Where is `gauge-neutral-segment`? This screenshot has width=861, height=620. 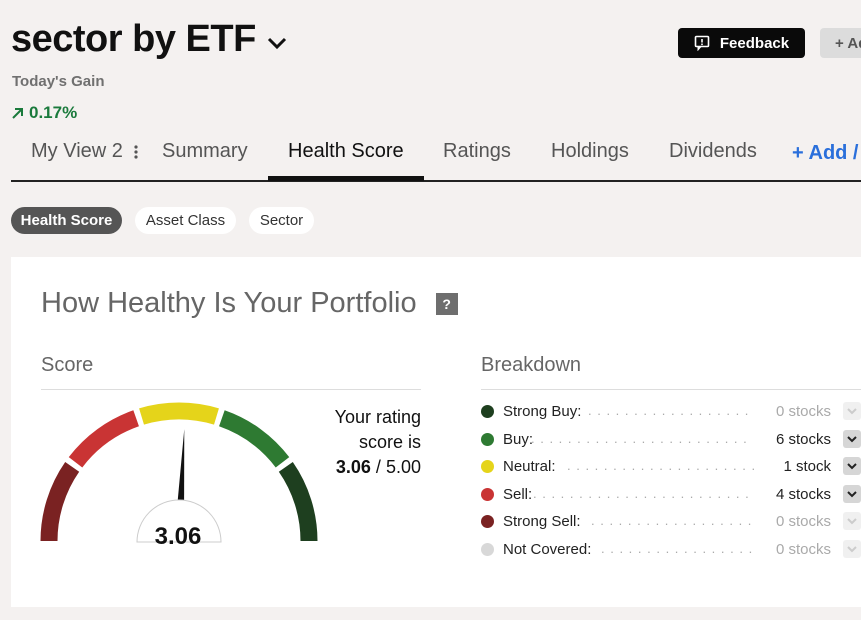 gauge-neutral-segment is located at coordinates (179, 413).